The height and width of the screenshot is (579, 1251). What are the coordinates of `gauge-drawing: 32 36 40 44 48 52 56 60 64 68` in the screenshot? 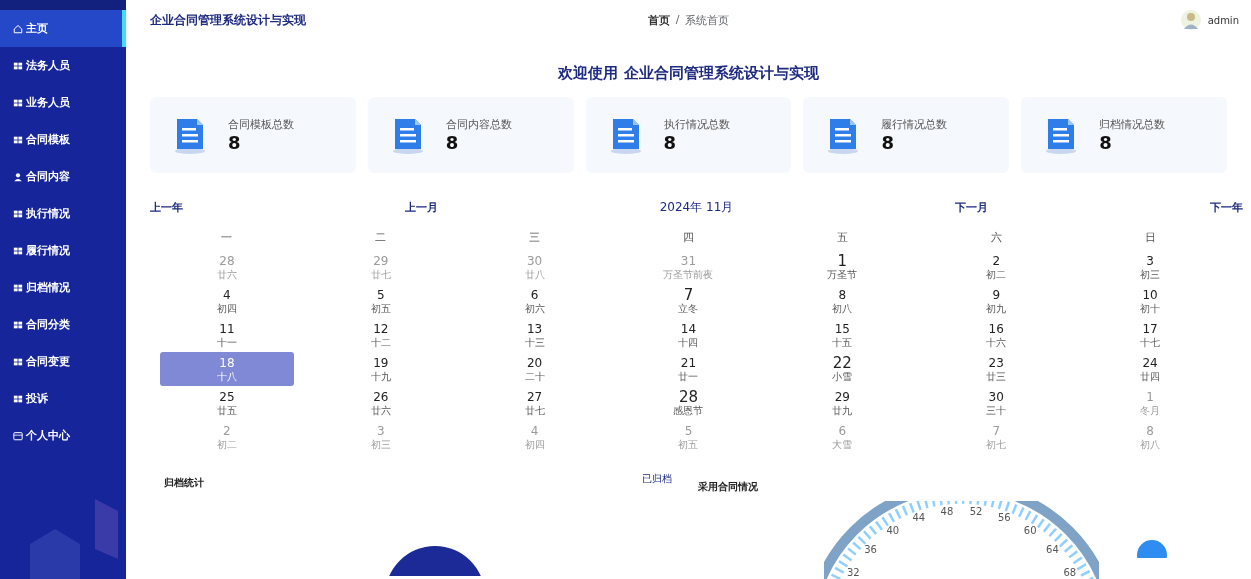 It's located at (961, 540).